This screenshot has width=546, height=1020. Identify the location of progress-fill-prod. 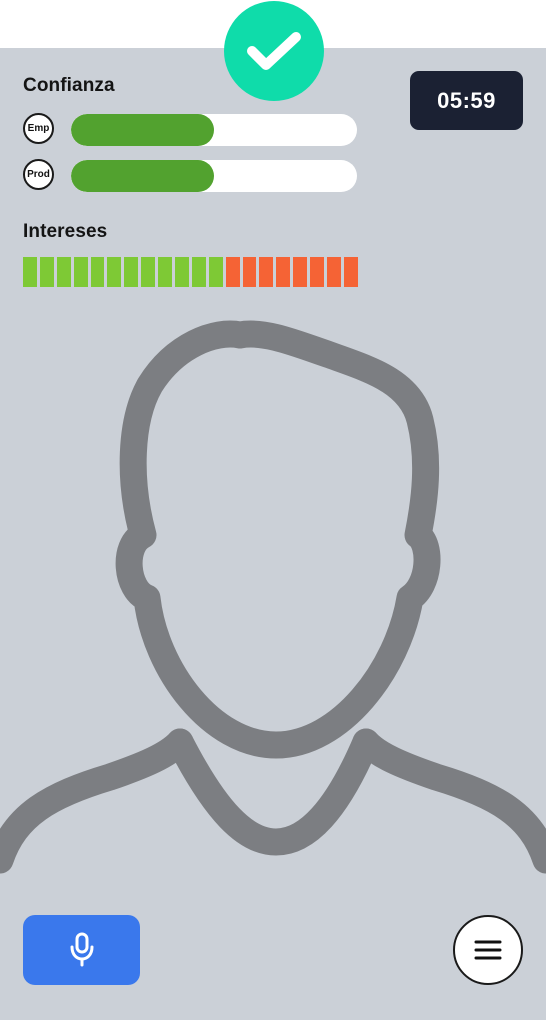
(142, 176).